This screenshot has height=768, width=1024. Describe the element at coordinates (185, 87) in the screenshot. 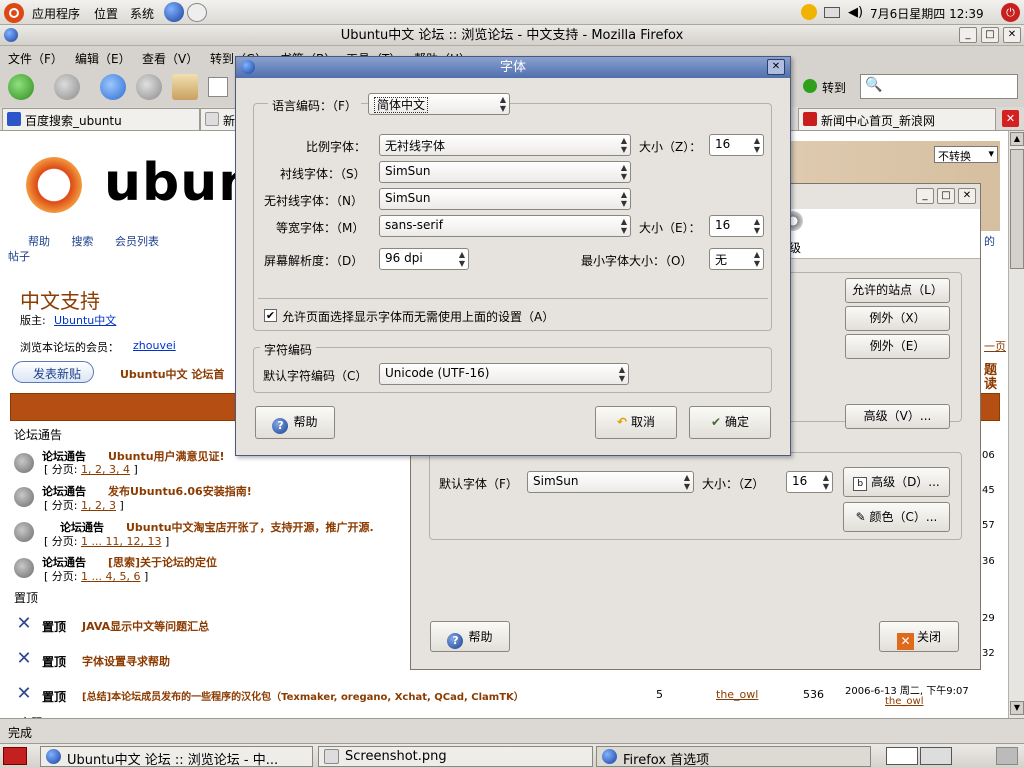

I see `home-icon` at that location.